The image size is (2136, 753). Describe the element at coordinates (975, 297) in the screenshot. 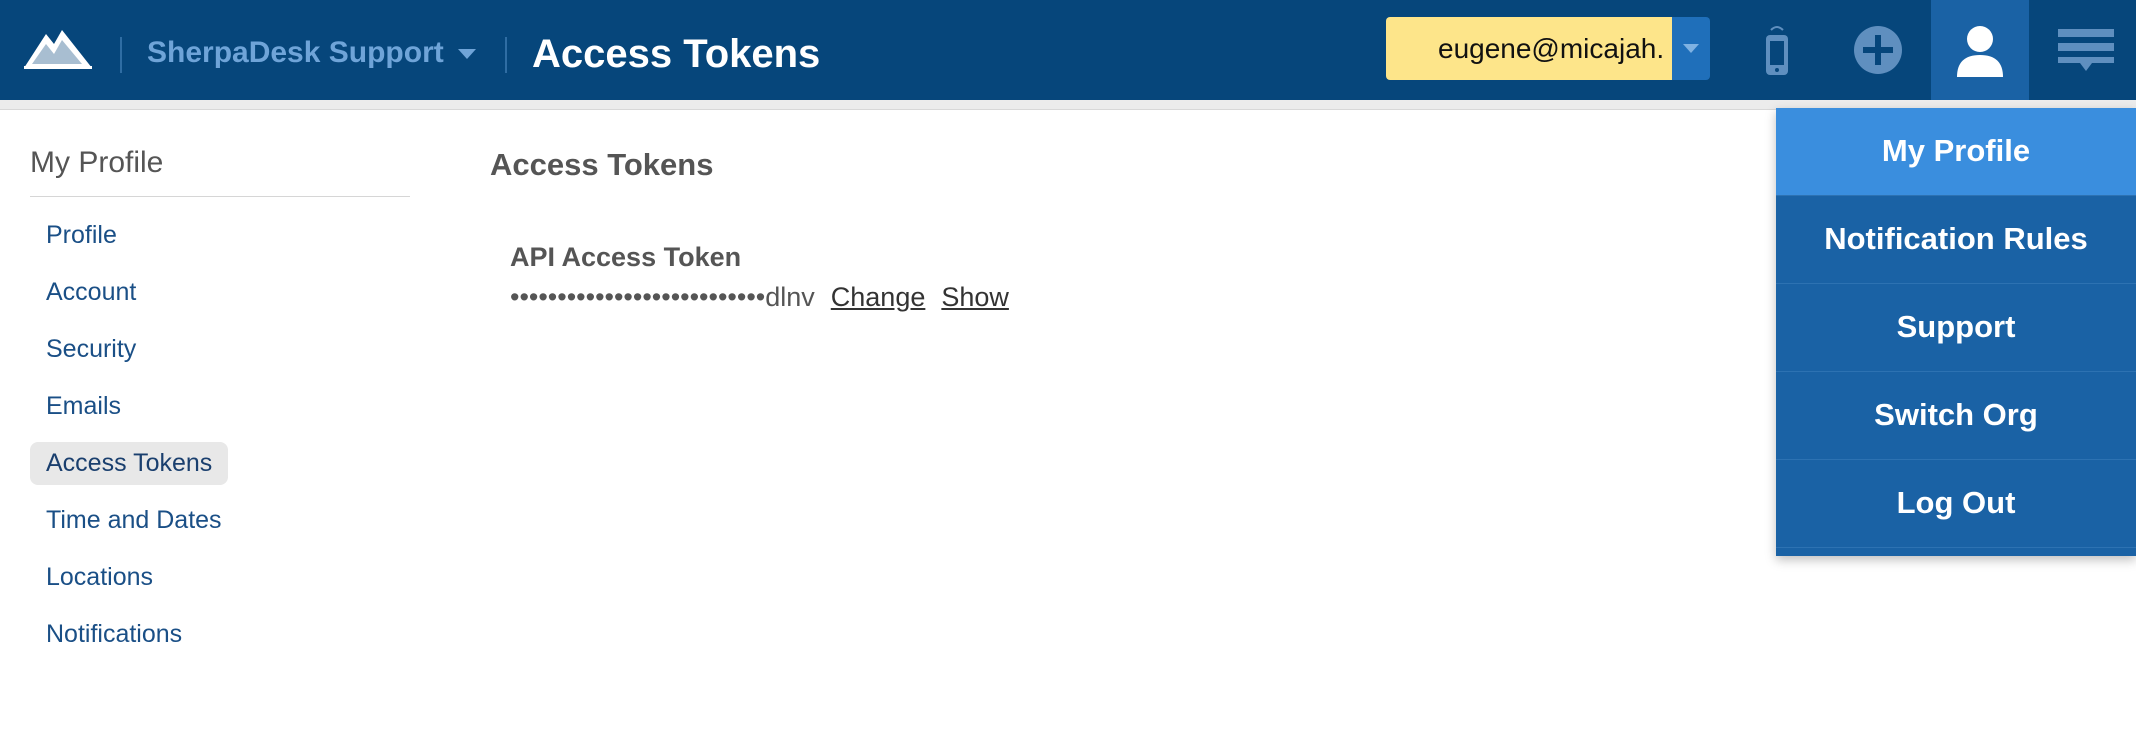

I see `show-token-link: Show` at that location.